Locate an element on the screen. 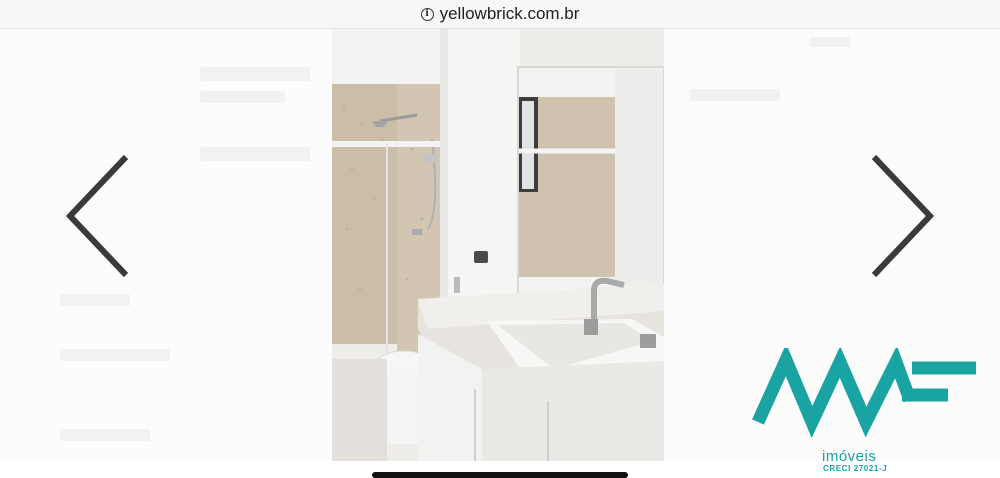  chevron-right-icon is located at coordinates (903, 216).